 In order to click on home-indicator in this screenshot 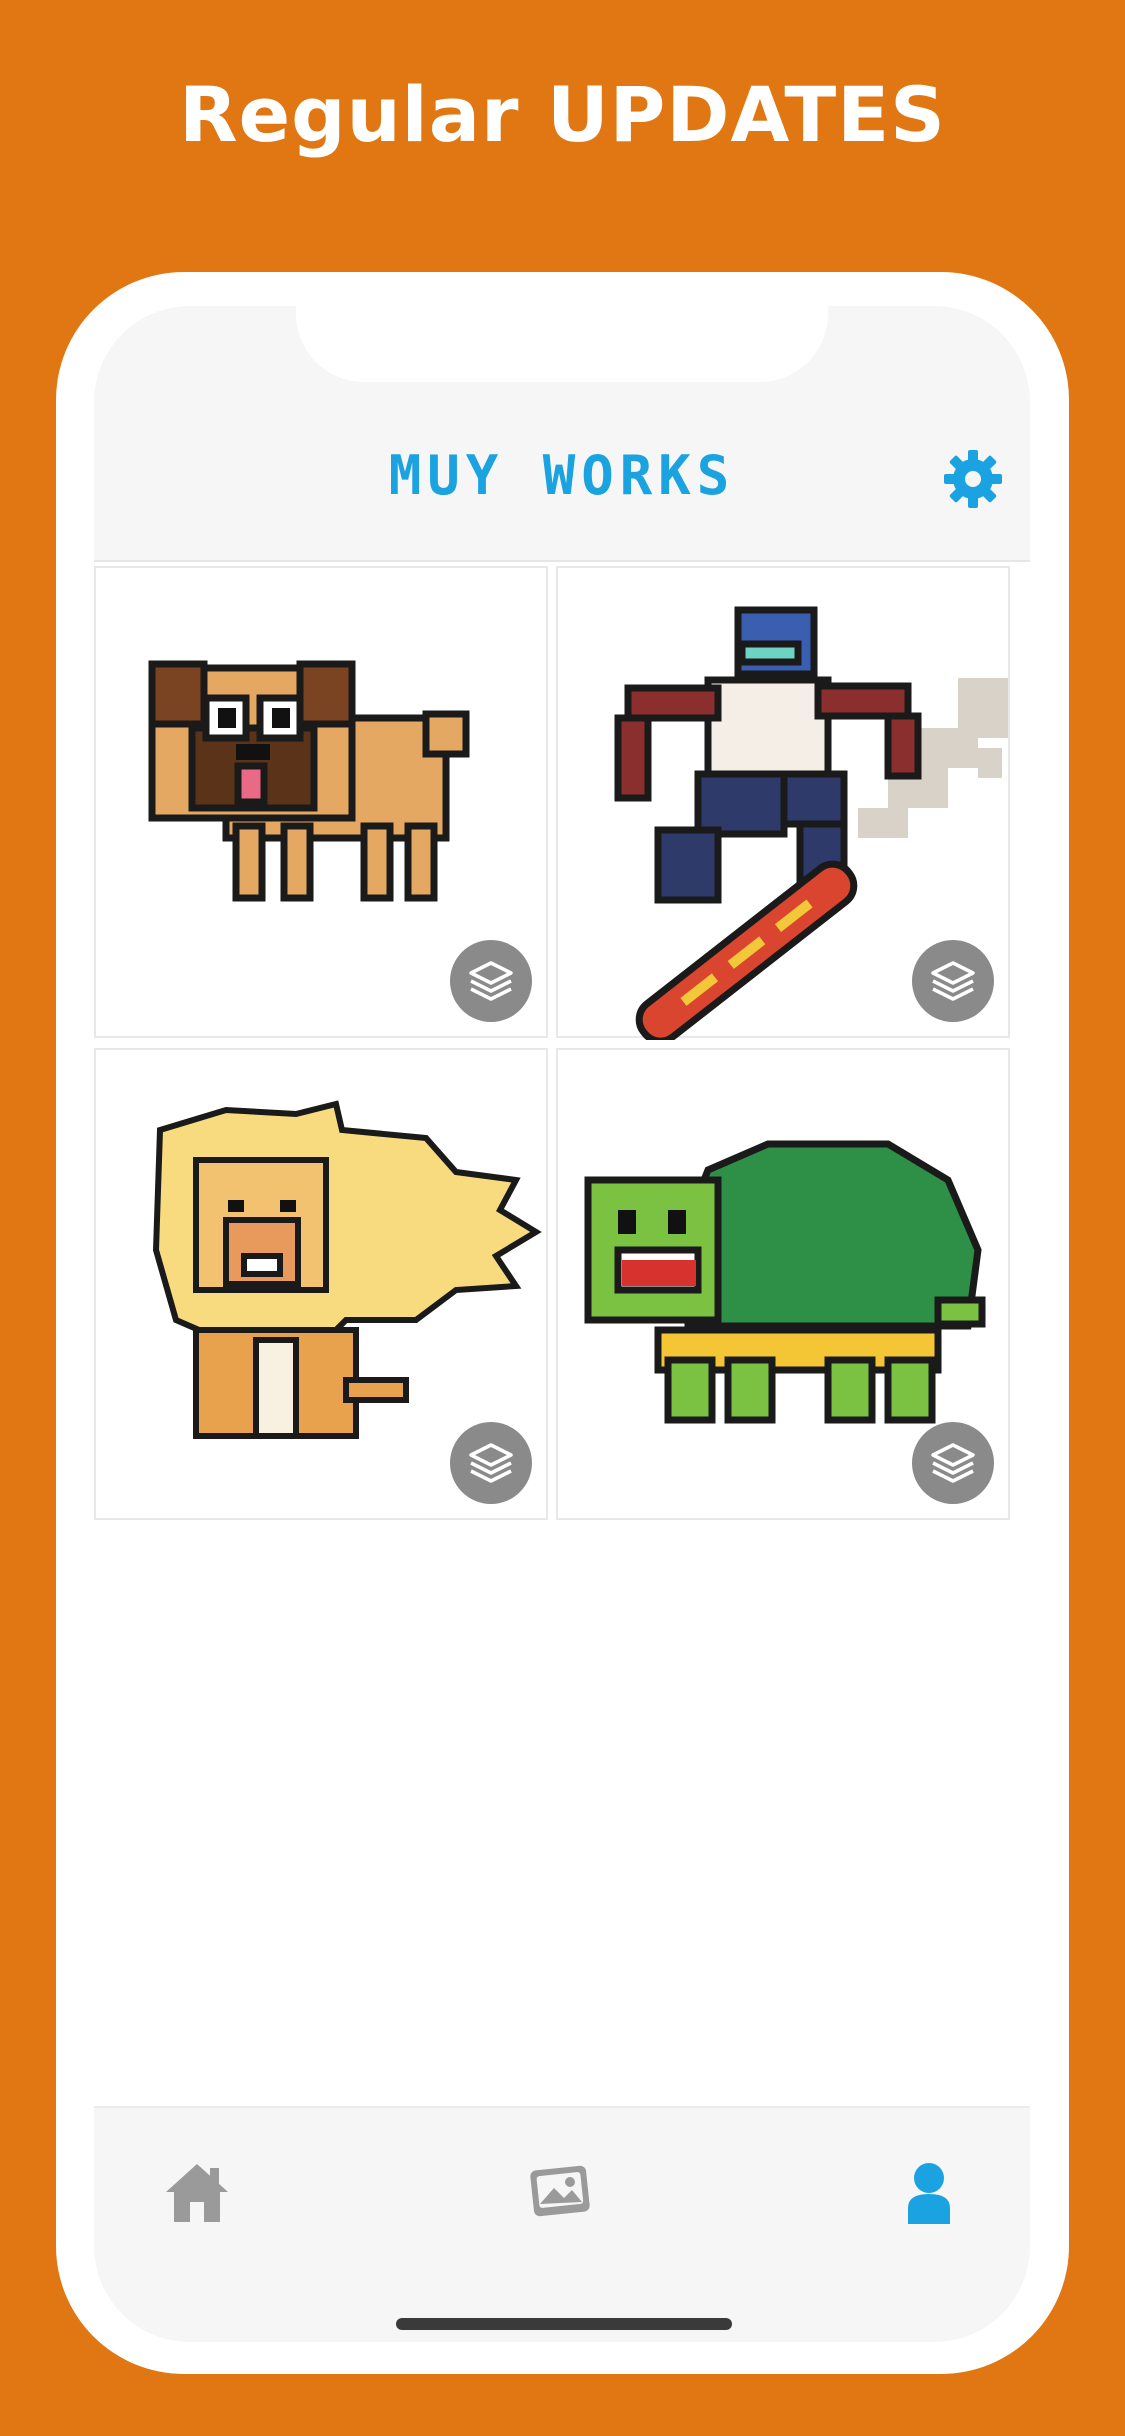, I will do `click(564, 2324)`.